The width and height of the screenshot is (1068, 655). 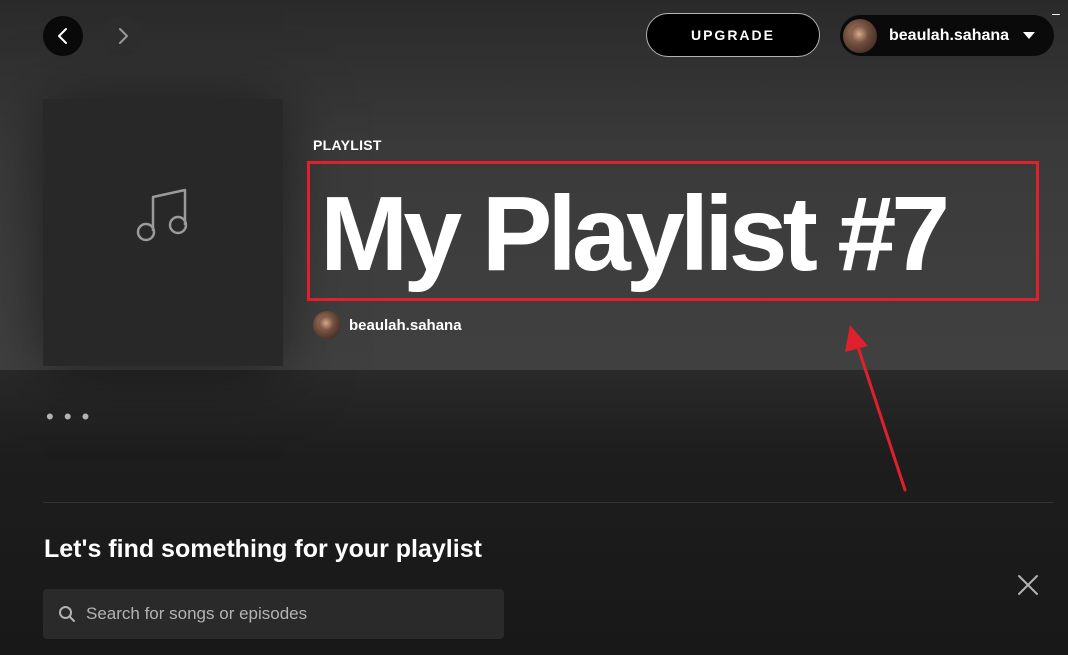 I want to click on upgrade-button: UPGRADE, so click(x=733, y=35).